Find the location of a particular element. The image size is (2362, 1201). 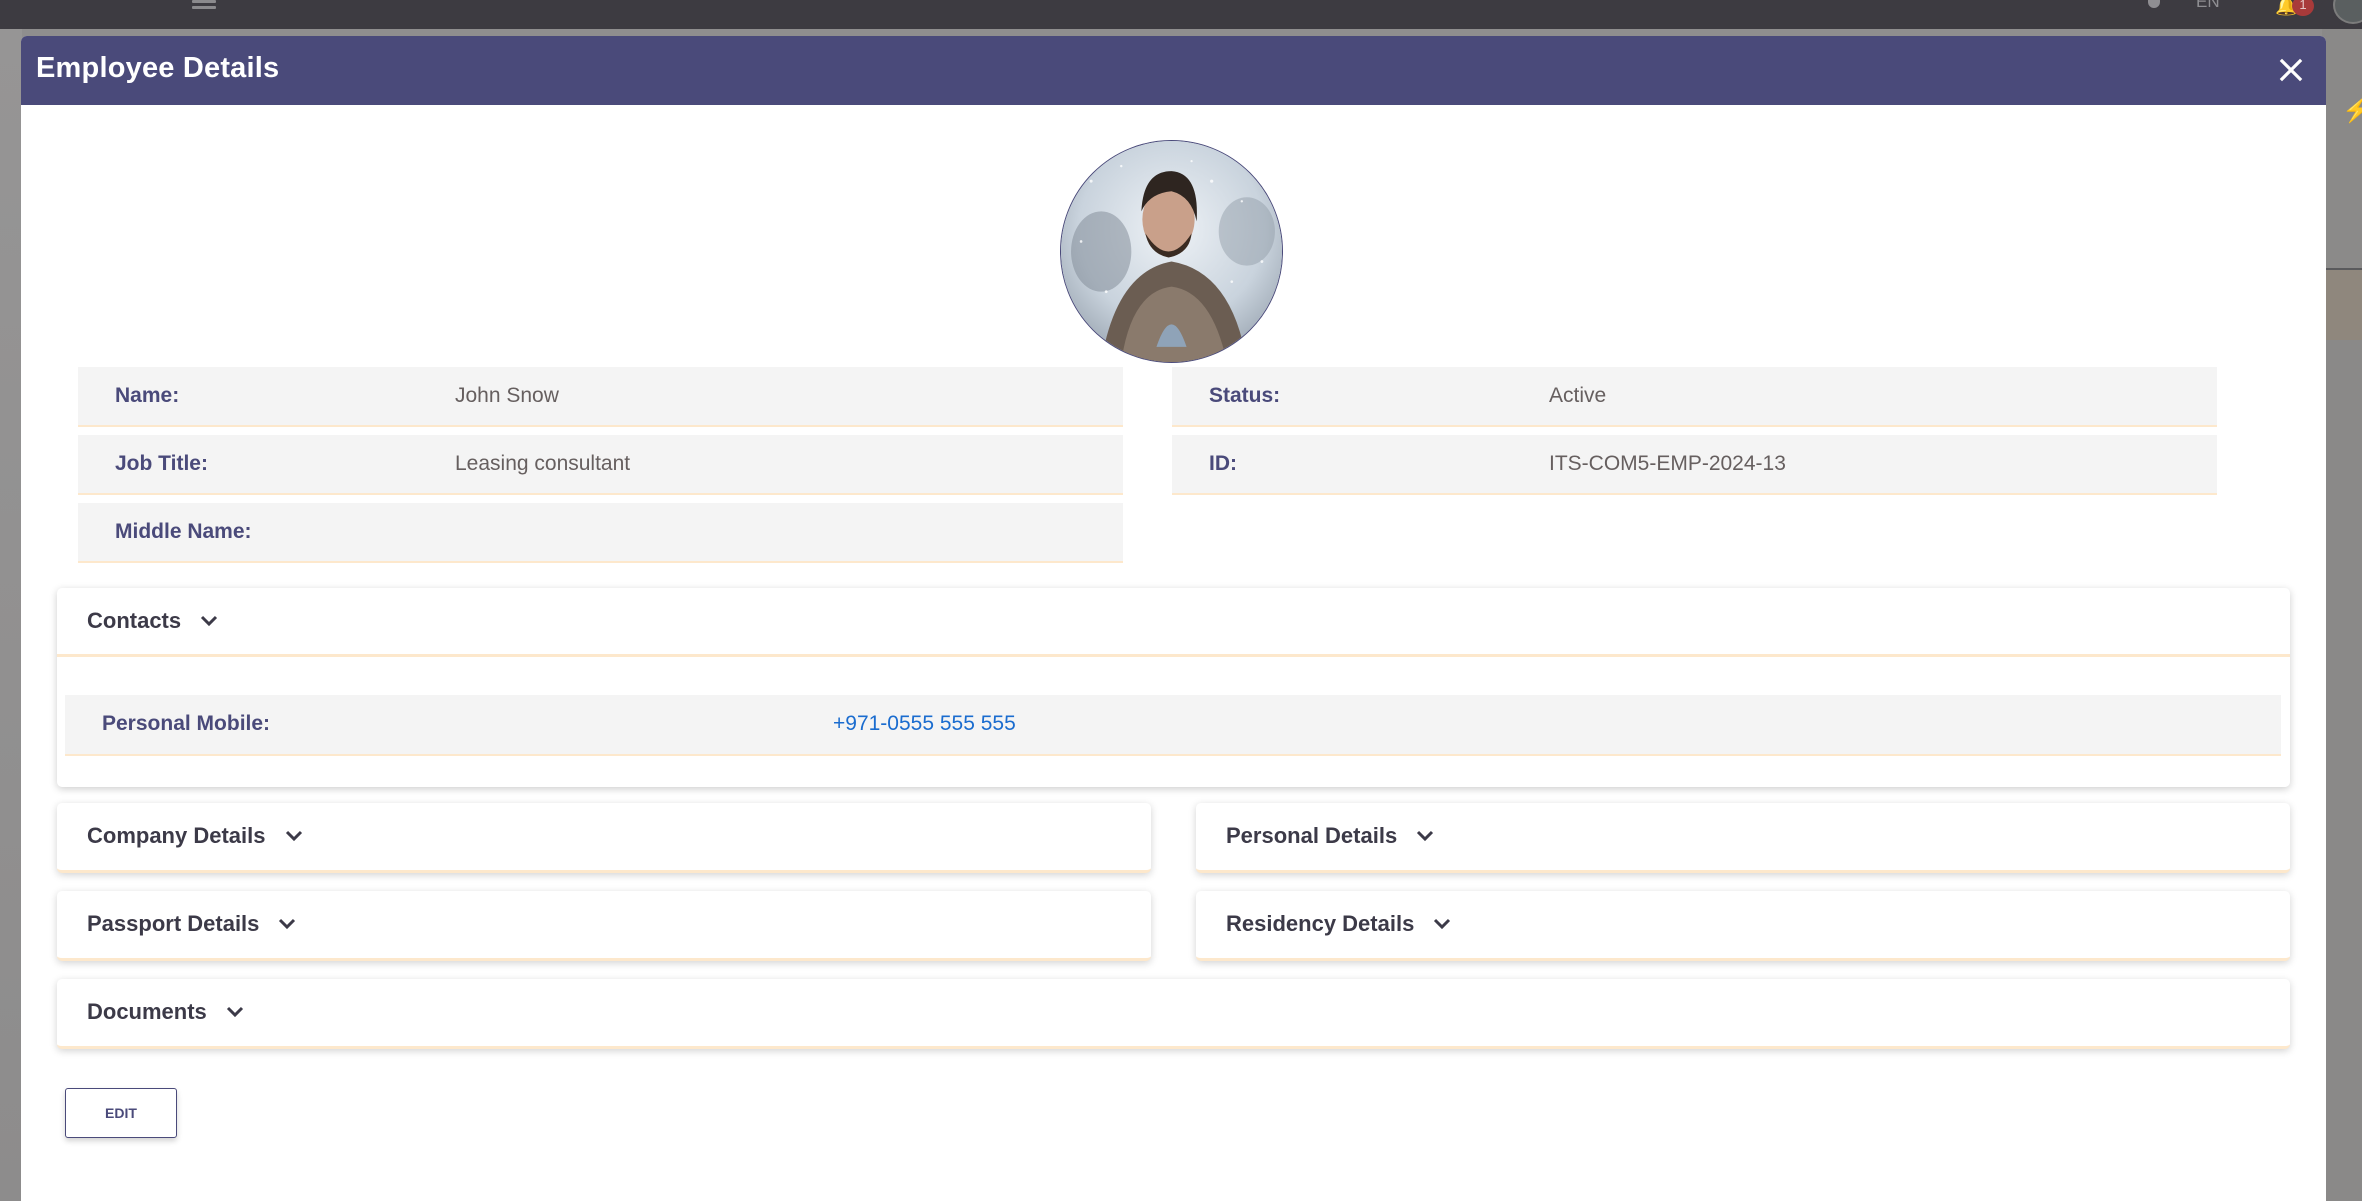

field-status: Status: Active is located at coordinates (1694, 397).